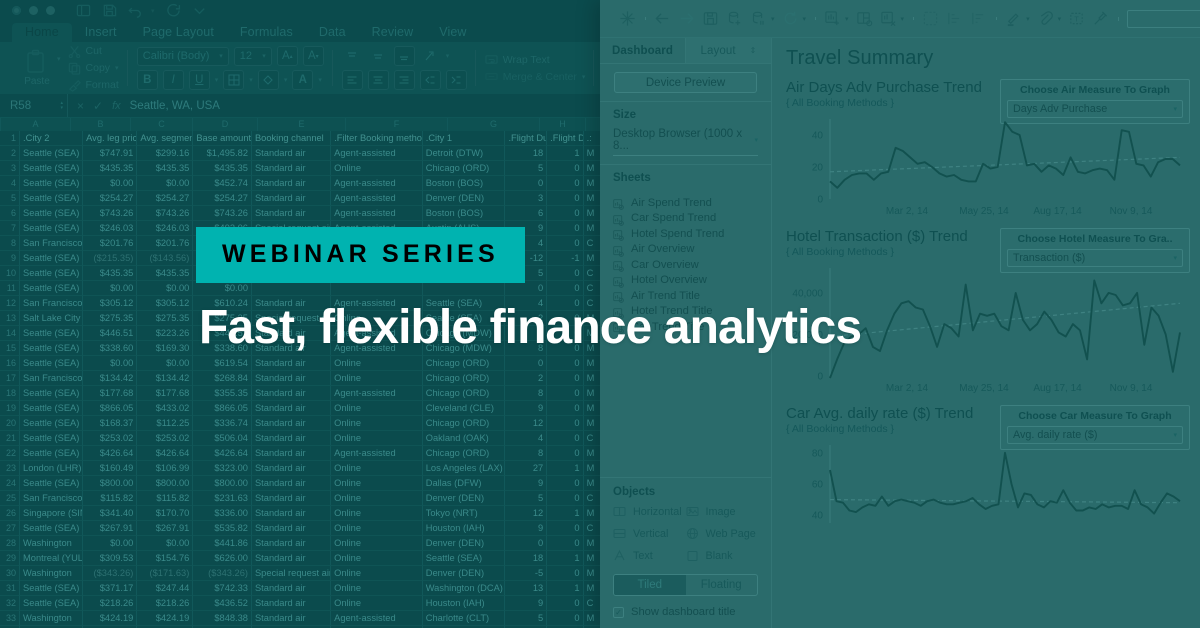 This screenshot has width=1200, height=628. What do you see at coordinates (10, 138) in the screenshot?
I see `row-number: 1` at bounding box center [10, 138].